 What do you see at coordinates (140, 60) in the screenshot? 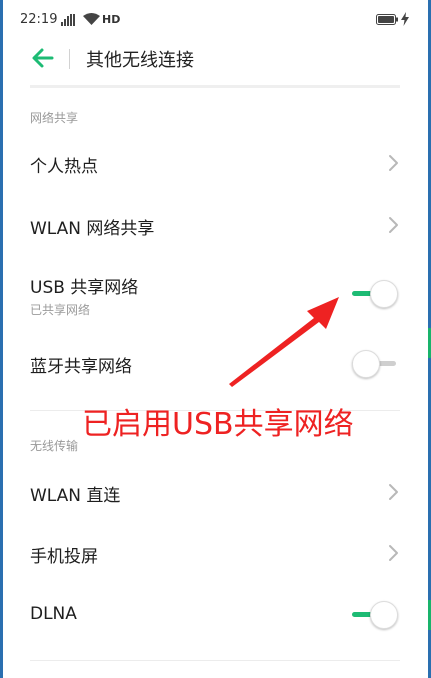
I see `page-title: 其他无线连接` at bounding box center [140, 60].